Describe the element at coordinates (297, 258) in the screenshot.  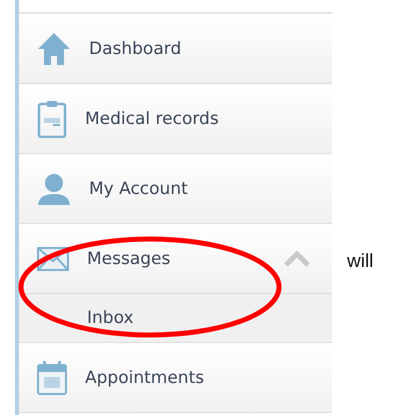
I see `chevron-icon` at that location.